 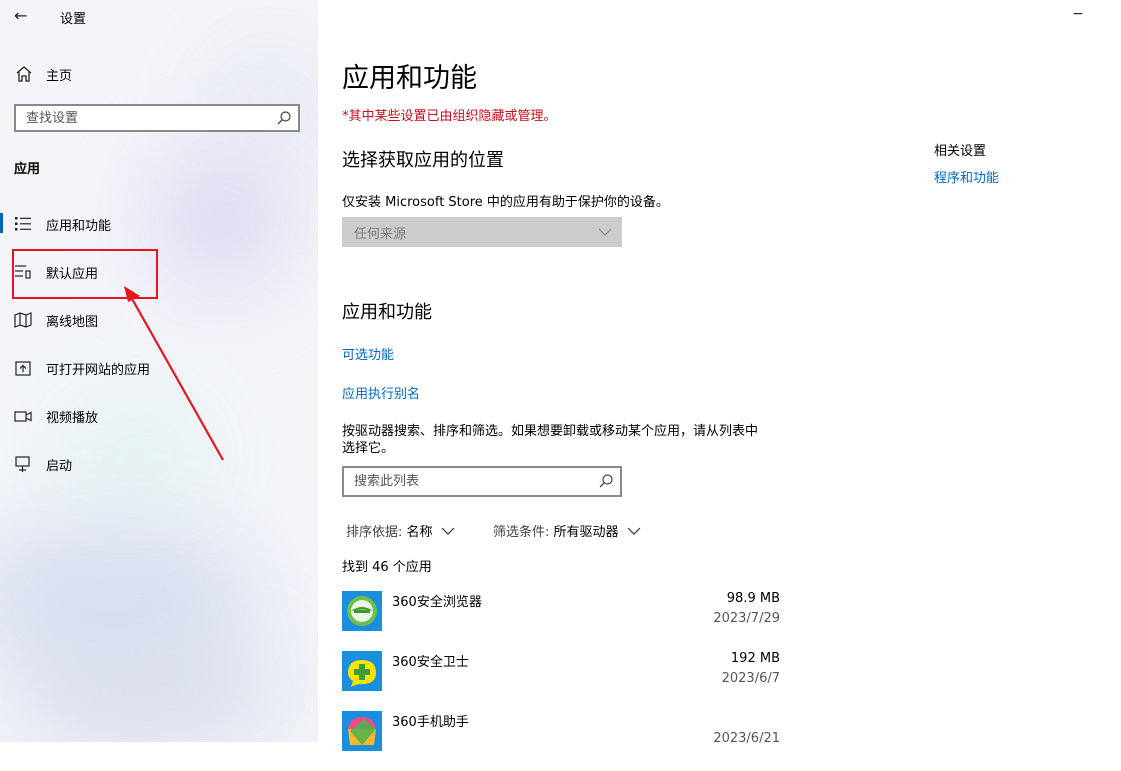 I want to click on sidebar-item-apps-features: 应用和功能, so click(x=159, y=224).